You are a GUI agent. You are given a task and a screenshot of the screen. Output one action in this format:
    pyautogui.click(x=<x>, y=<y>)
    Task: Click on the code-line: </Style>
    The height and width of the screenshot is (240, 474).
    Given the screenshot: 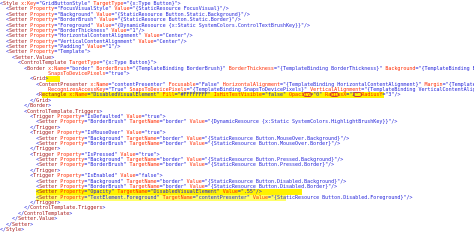 What is the action you would take?
    pyautogui.click(x=237, y=230)
    